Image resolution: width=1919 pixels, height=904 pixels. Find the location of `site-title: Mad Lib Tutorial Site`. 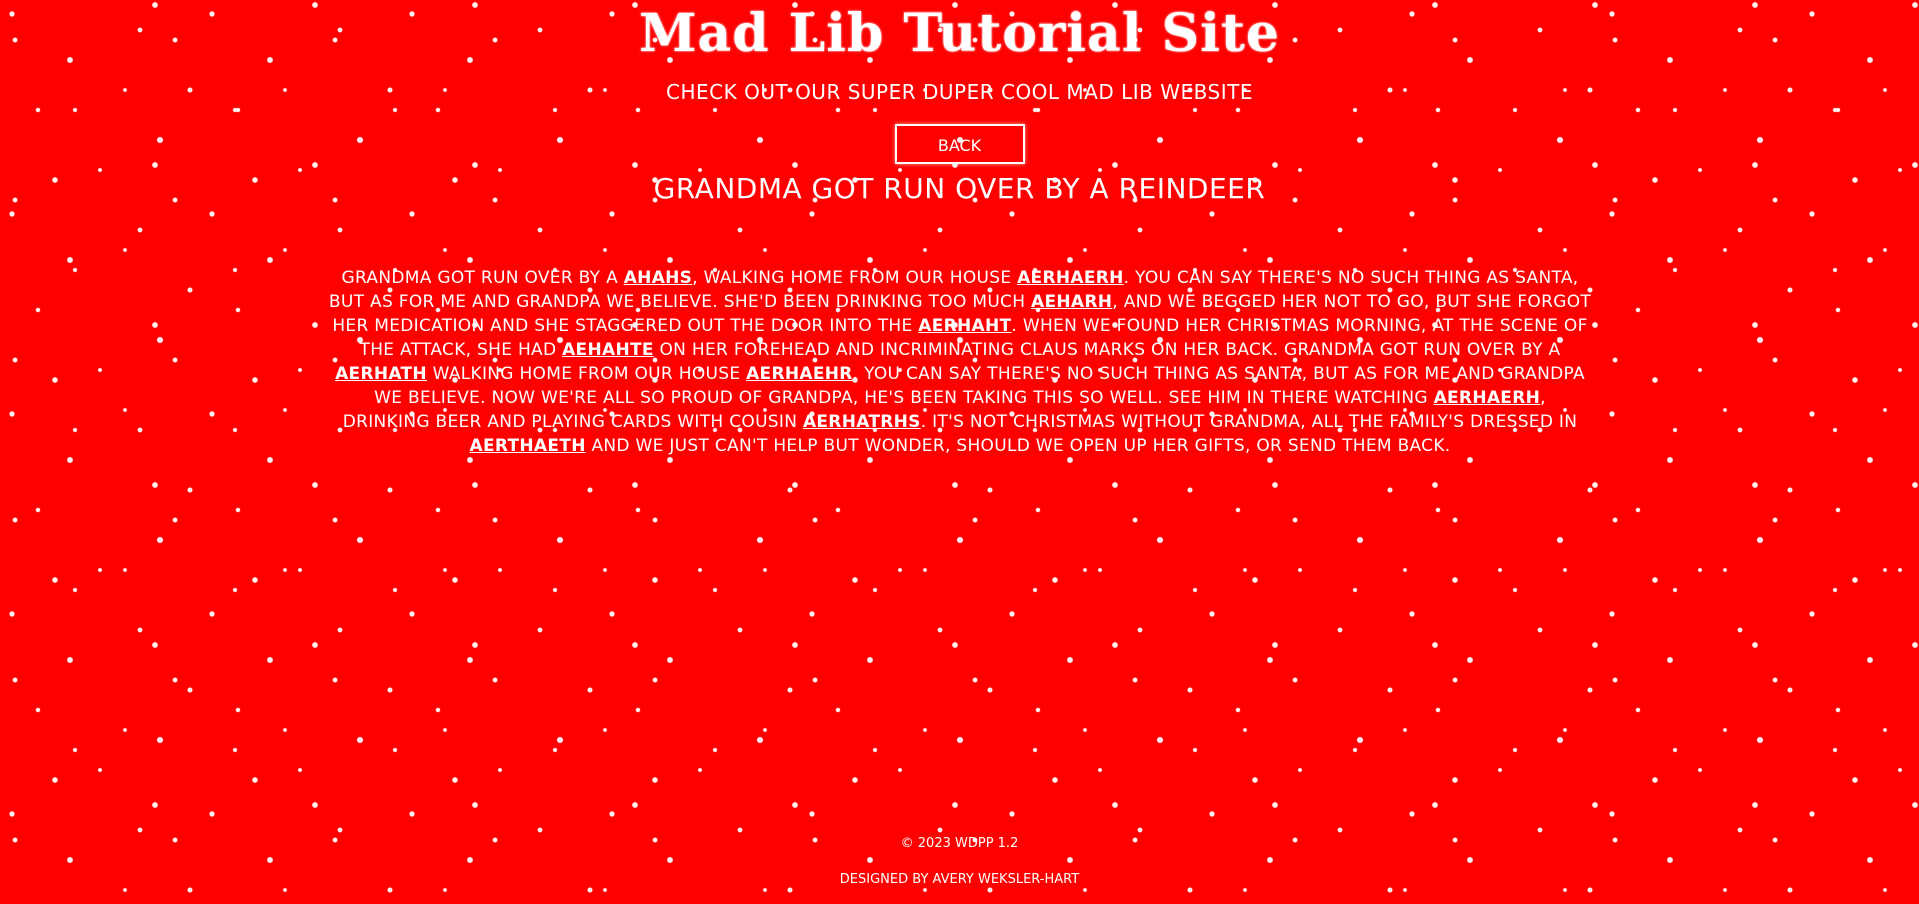

site-title: Mad Lib Tutorial Site is located at coordinates (959, 33).